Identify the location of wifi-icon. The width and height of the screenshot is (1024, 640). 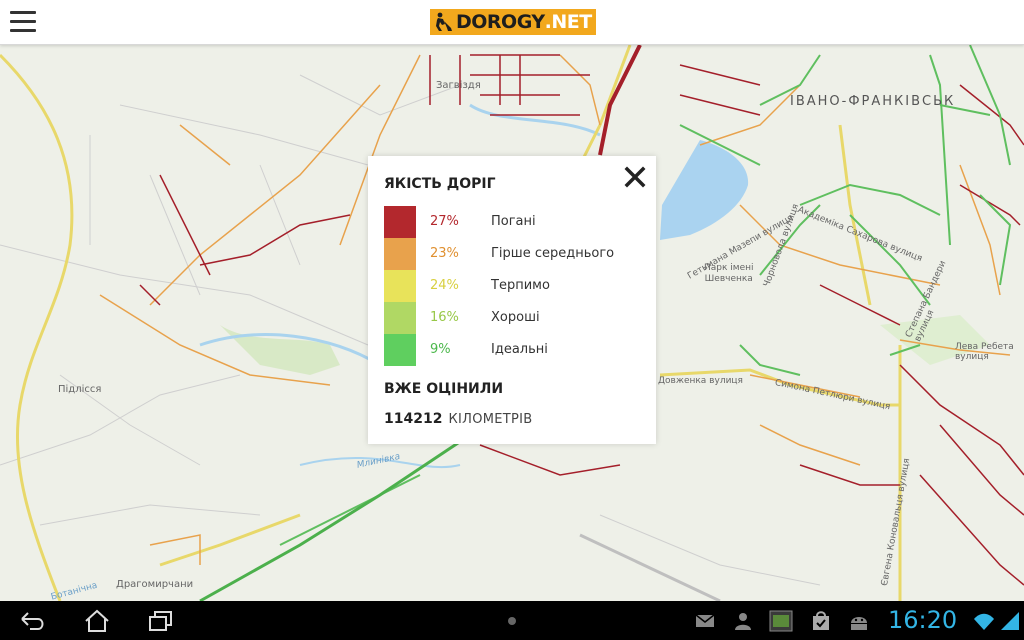
(984, 621).